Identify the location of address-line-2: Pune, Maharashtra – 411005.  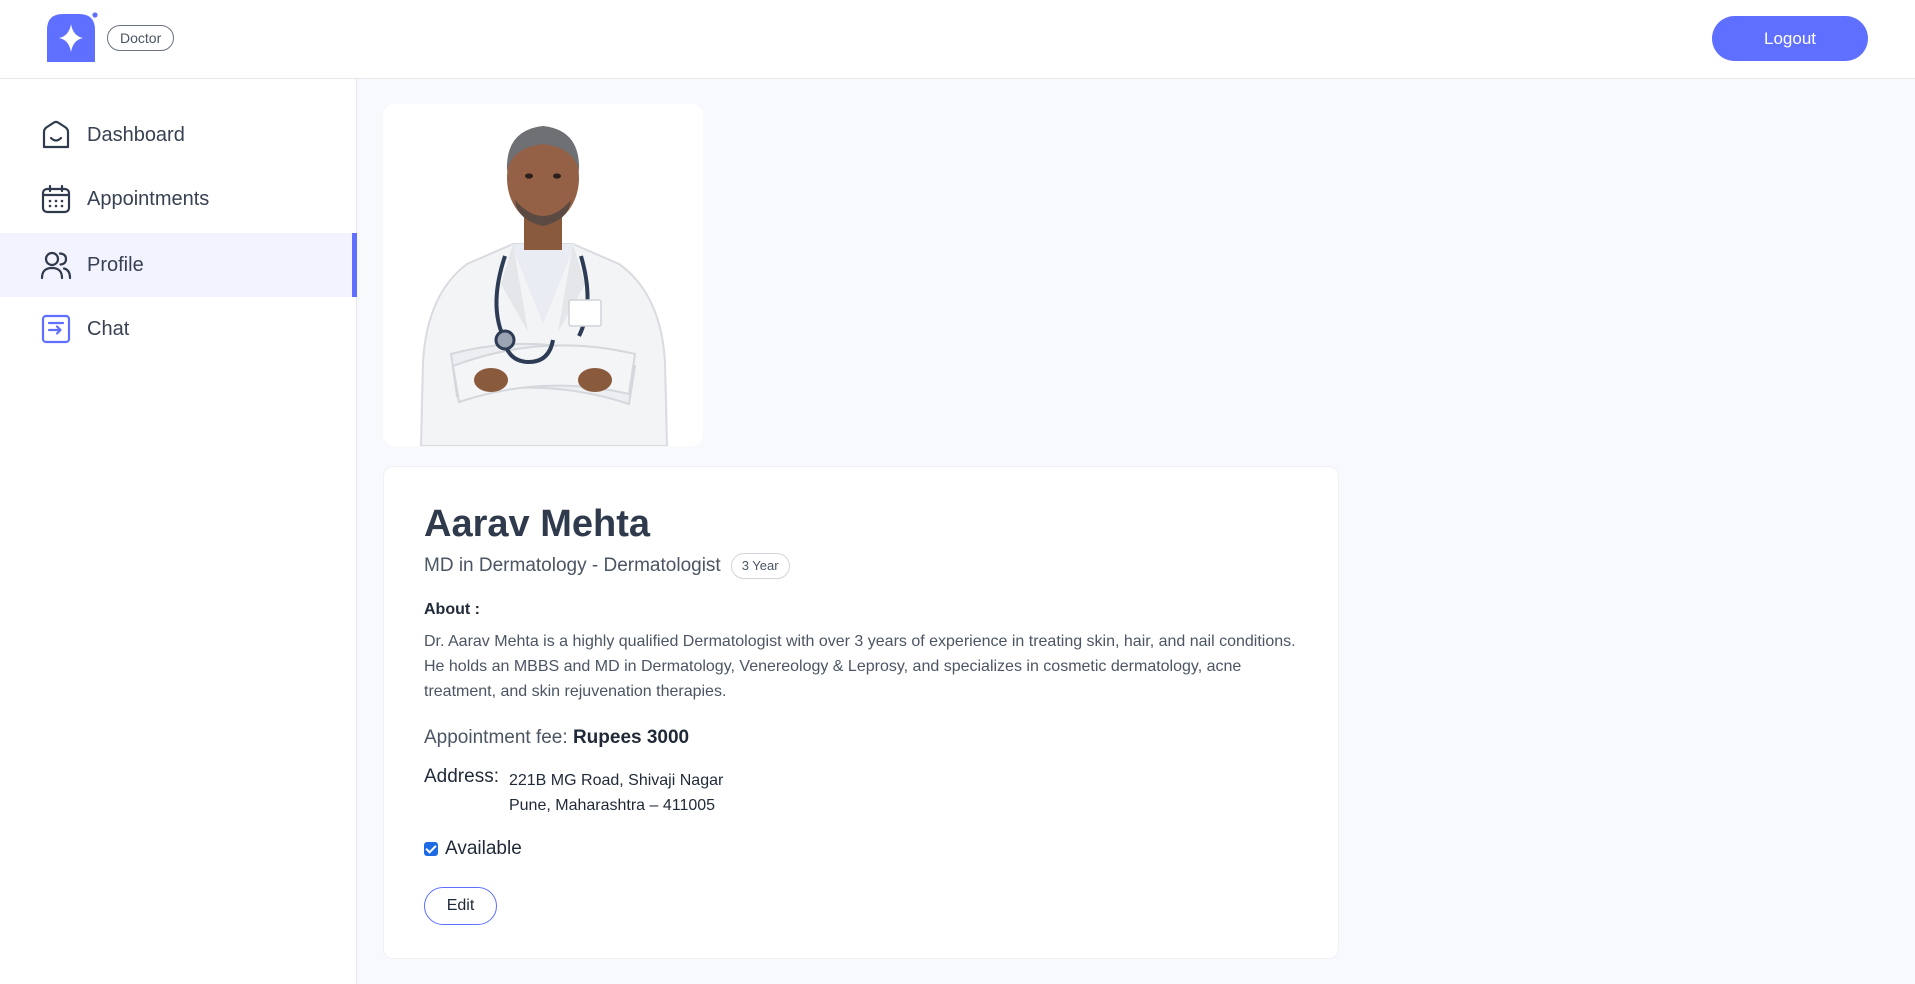
(612, 805).